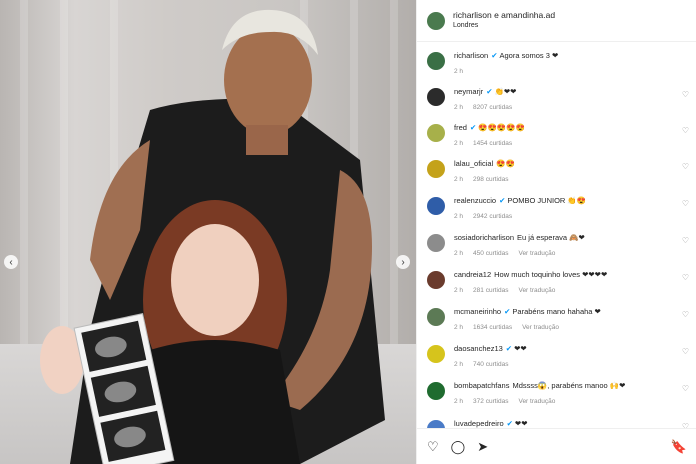  I want to click on comment-likes-count: 1454 curtidas, so click(492, 143).